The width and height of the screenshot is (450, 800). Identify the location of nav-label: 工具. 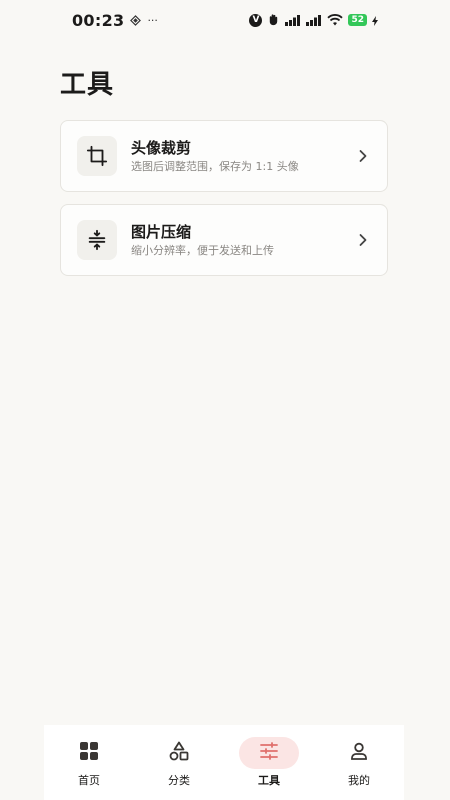
(269, 780).